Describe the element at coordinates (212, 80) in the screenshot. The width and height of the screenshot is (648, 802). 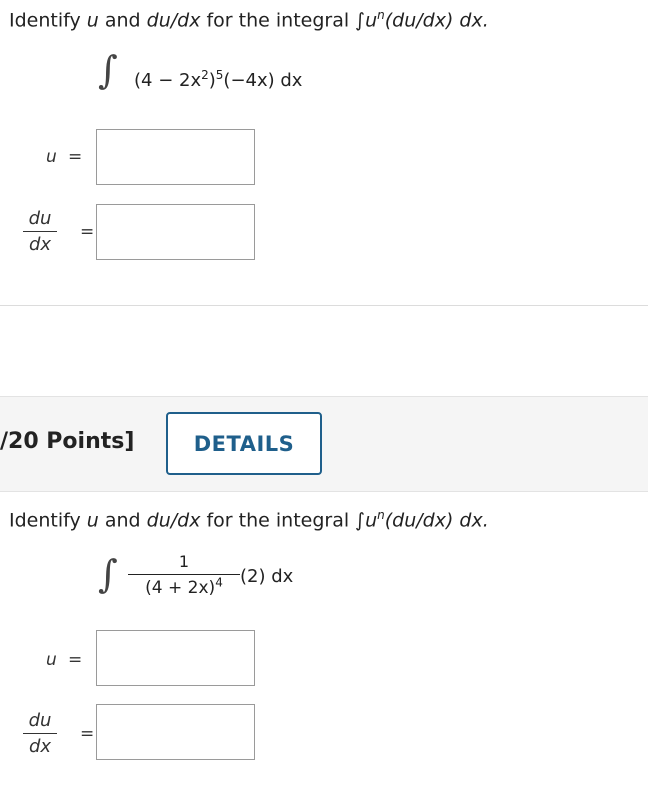
I see `integrand-part: )` at that location.